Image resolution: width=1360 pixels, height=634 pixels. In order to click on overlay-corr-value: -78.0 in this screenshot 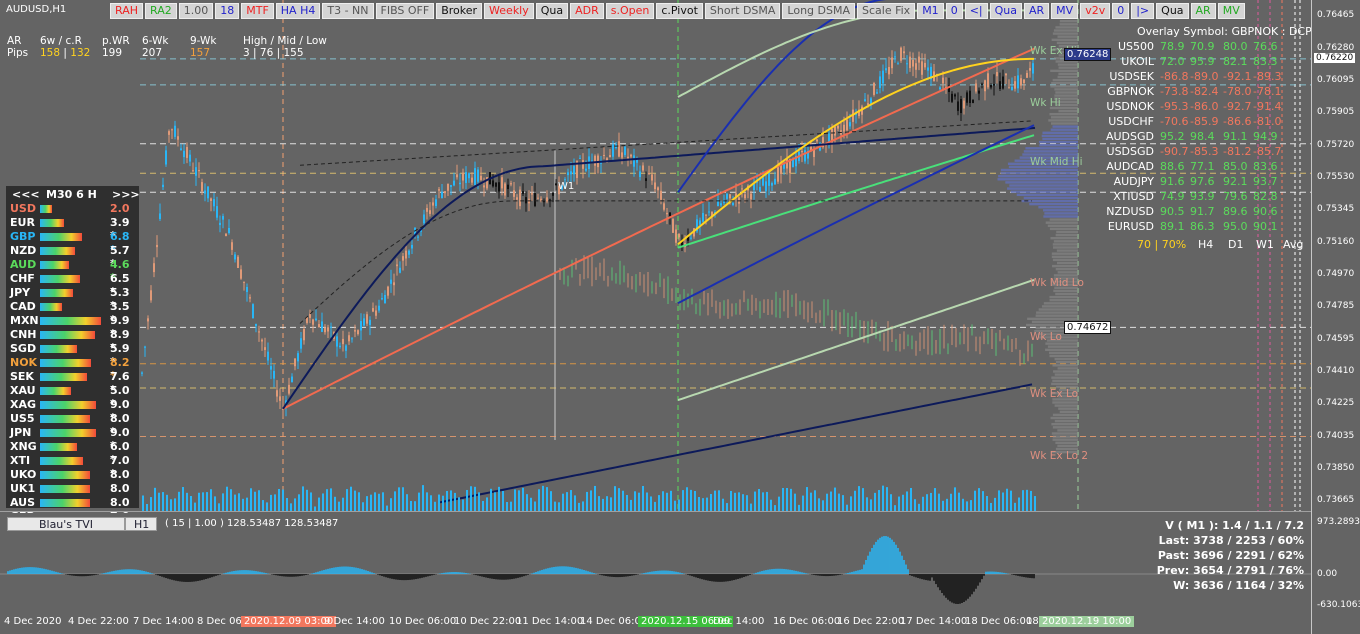, I will do `click(1237, 91)`.